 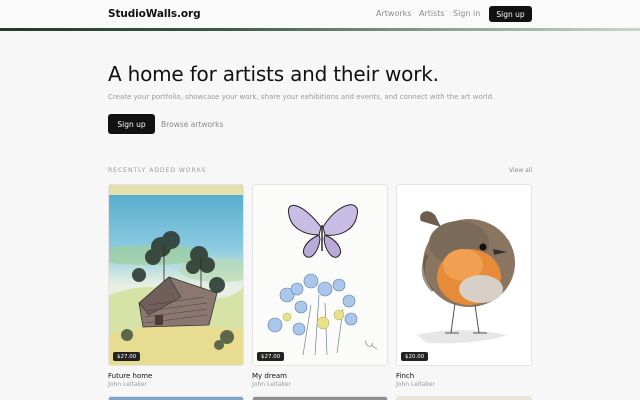 What do you see at coordinates (432, 13) in the screenshot?
I see `nav-artists-link: Artists` at bounding box center [432, 13].